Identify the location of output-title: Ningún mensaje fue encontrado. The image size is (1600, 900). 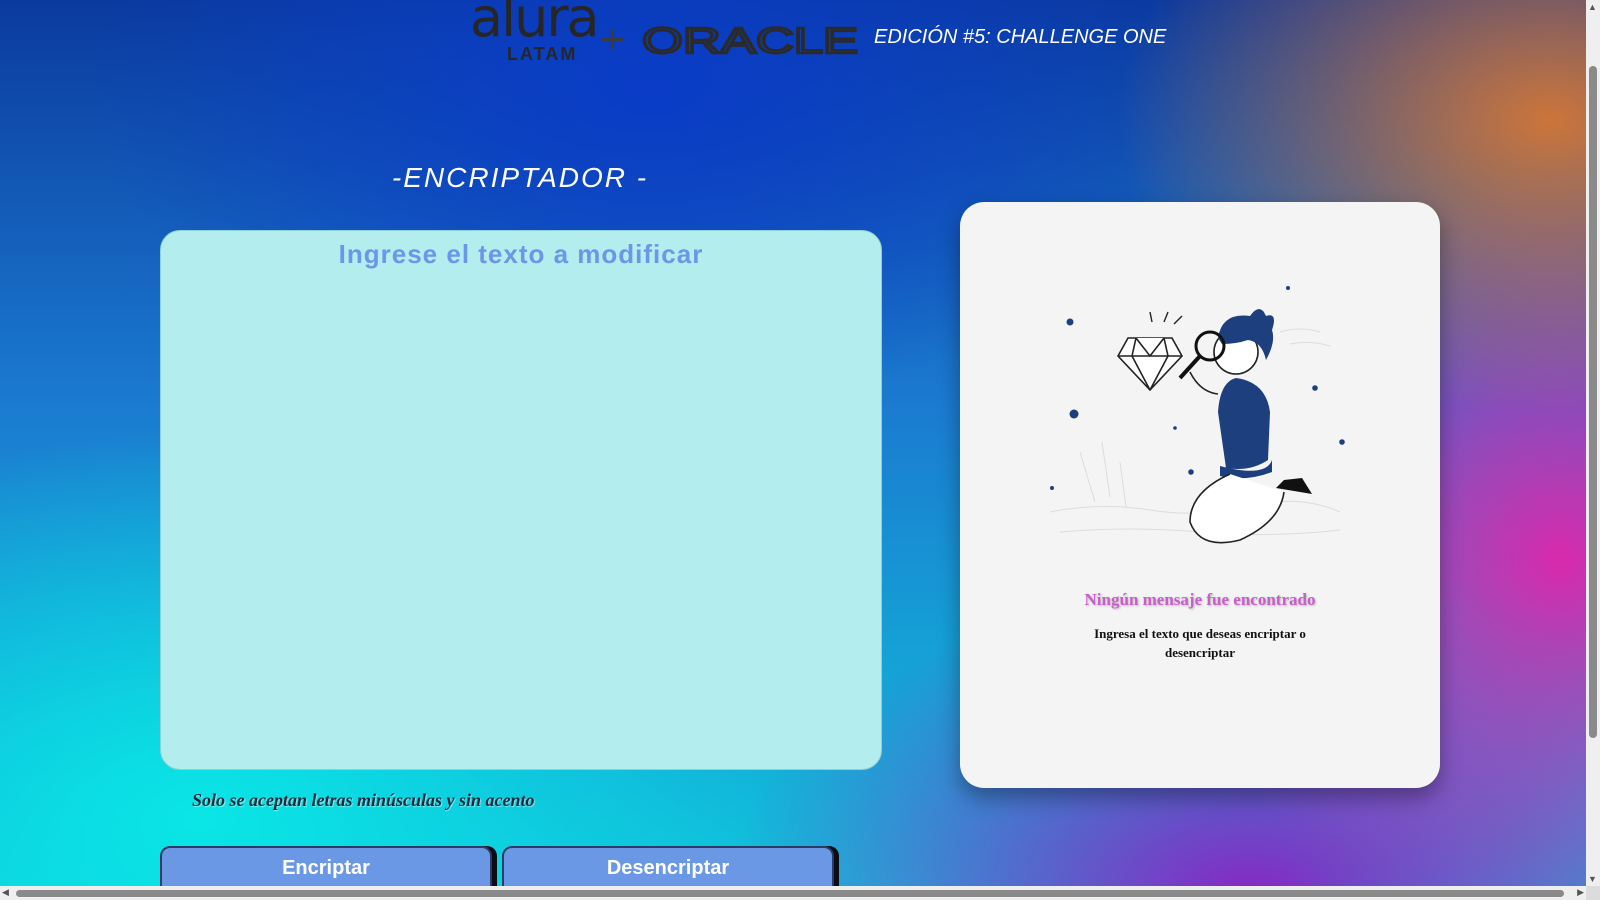
(1200, 599).